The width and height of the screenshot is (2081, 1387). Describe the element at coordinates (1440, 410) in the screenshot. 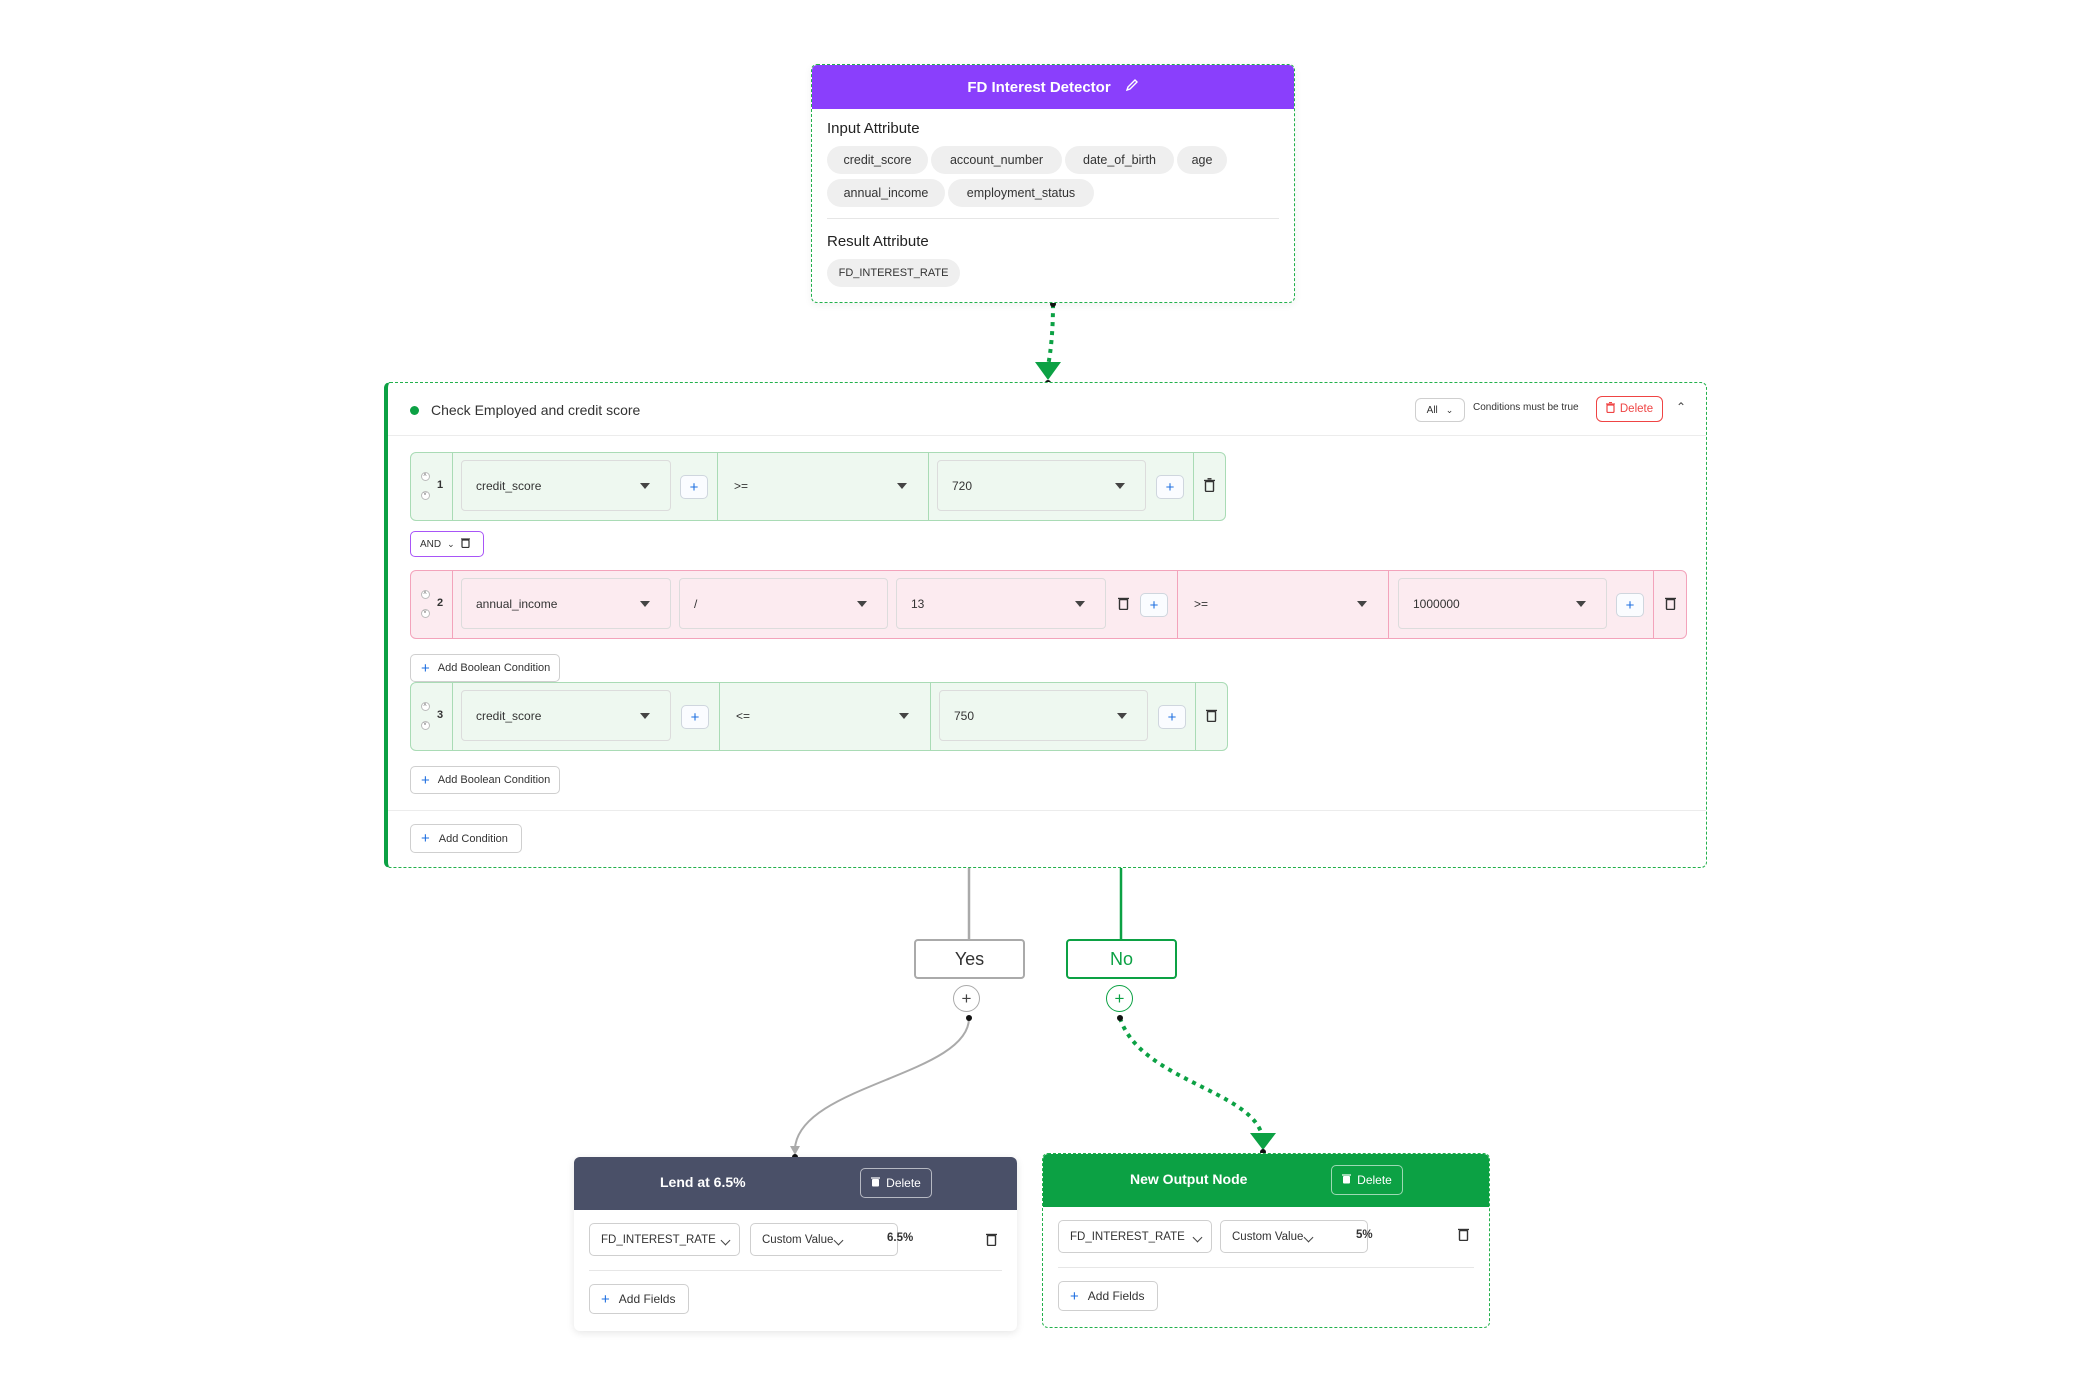

I see `match-mode-select: All ⌄` at that location.